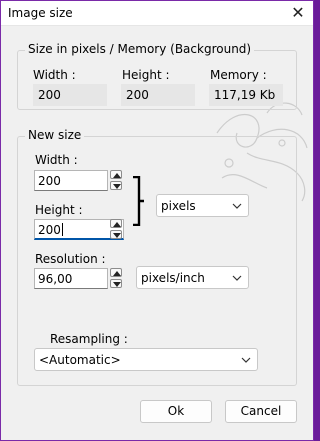 Image resolution: width=320 pixels, height=441 pixels. I want to click on resolution-label: Resolution :, so click(70, 259).